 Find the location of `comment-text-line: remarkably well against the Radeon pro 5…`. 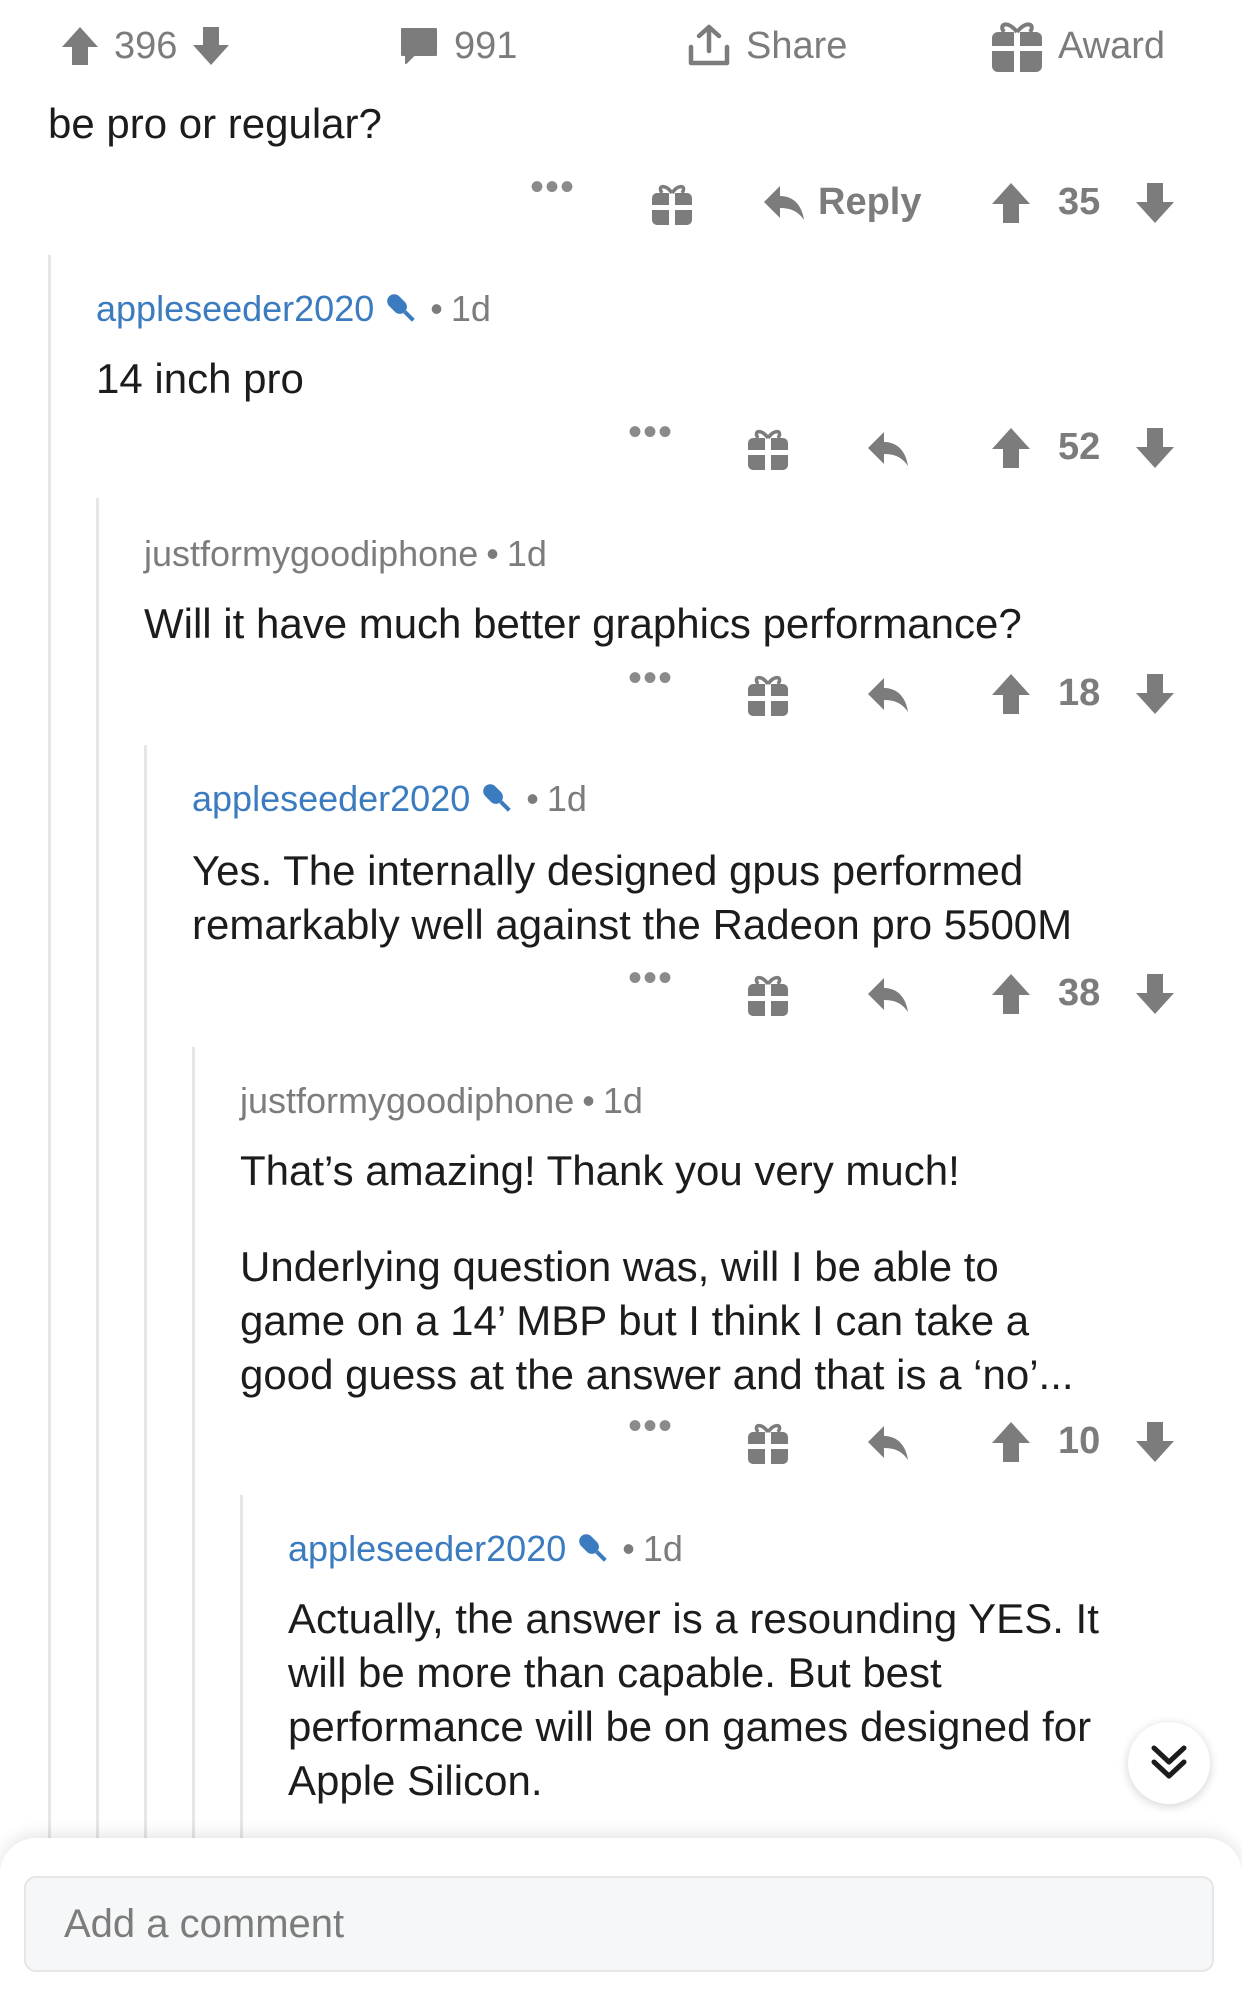

comment-text-line: remarkably well against the Radeon pro 5… is located at coordinates (632, 924).